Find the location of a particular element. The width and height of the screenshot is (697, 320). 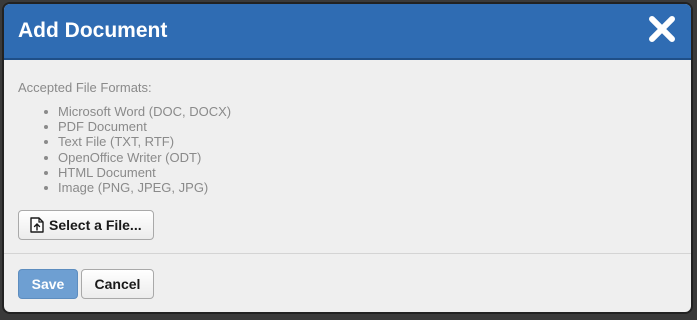

format-label: Text File (TXT, RTF) is located at coordinates (116, 142).